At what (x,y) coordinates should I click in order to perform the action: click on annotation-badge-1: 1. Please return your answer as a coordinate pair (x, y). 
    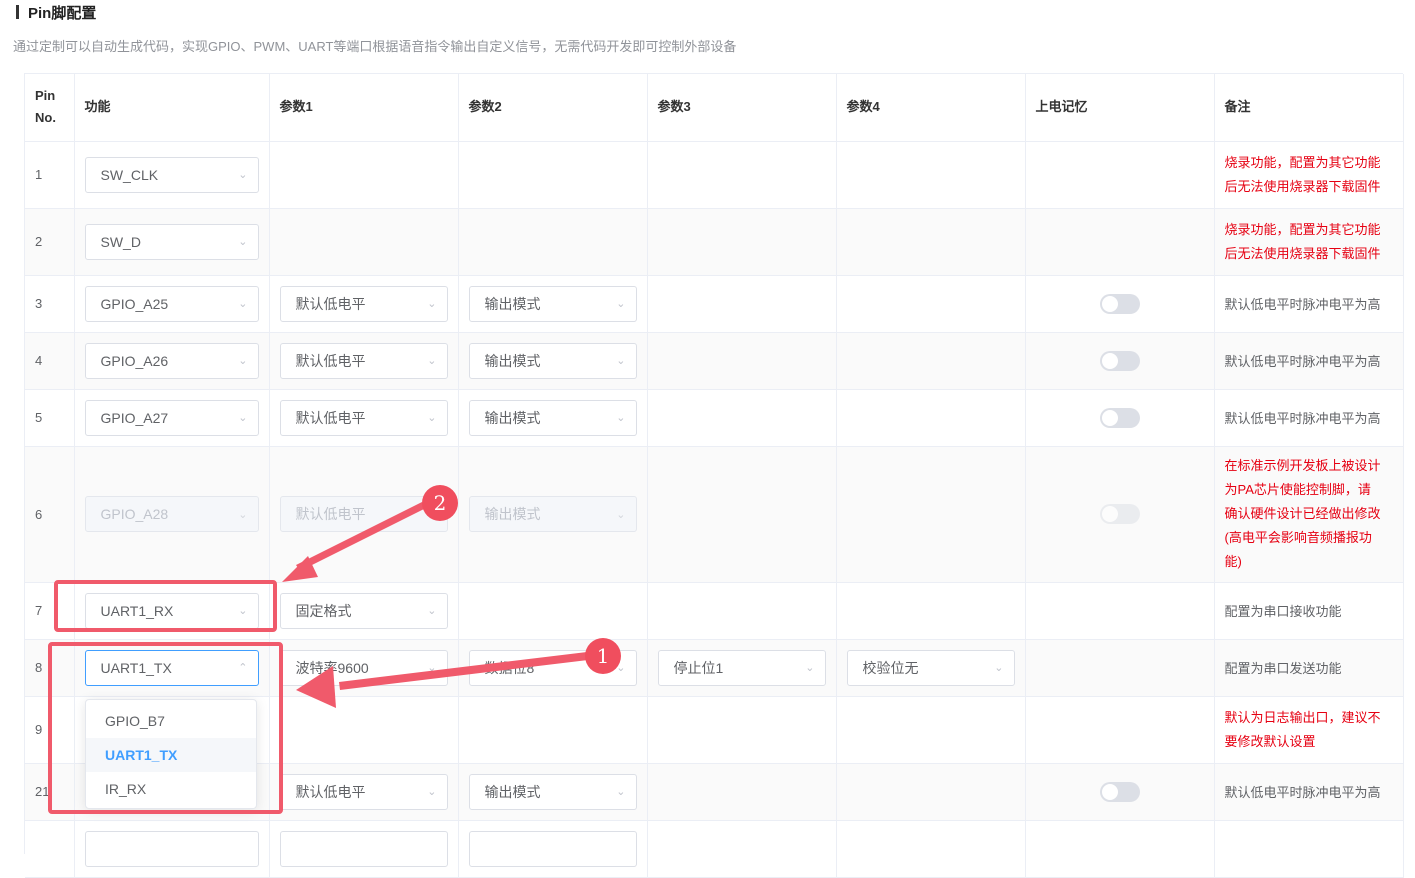
    Looking at the image, I should click on (603, 656).